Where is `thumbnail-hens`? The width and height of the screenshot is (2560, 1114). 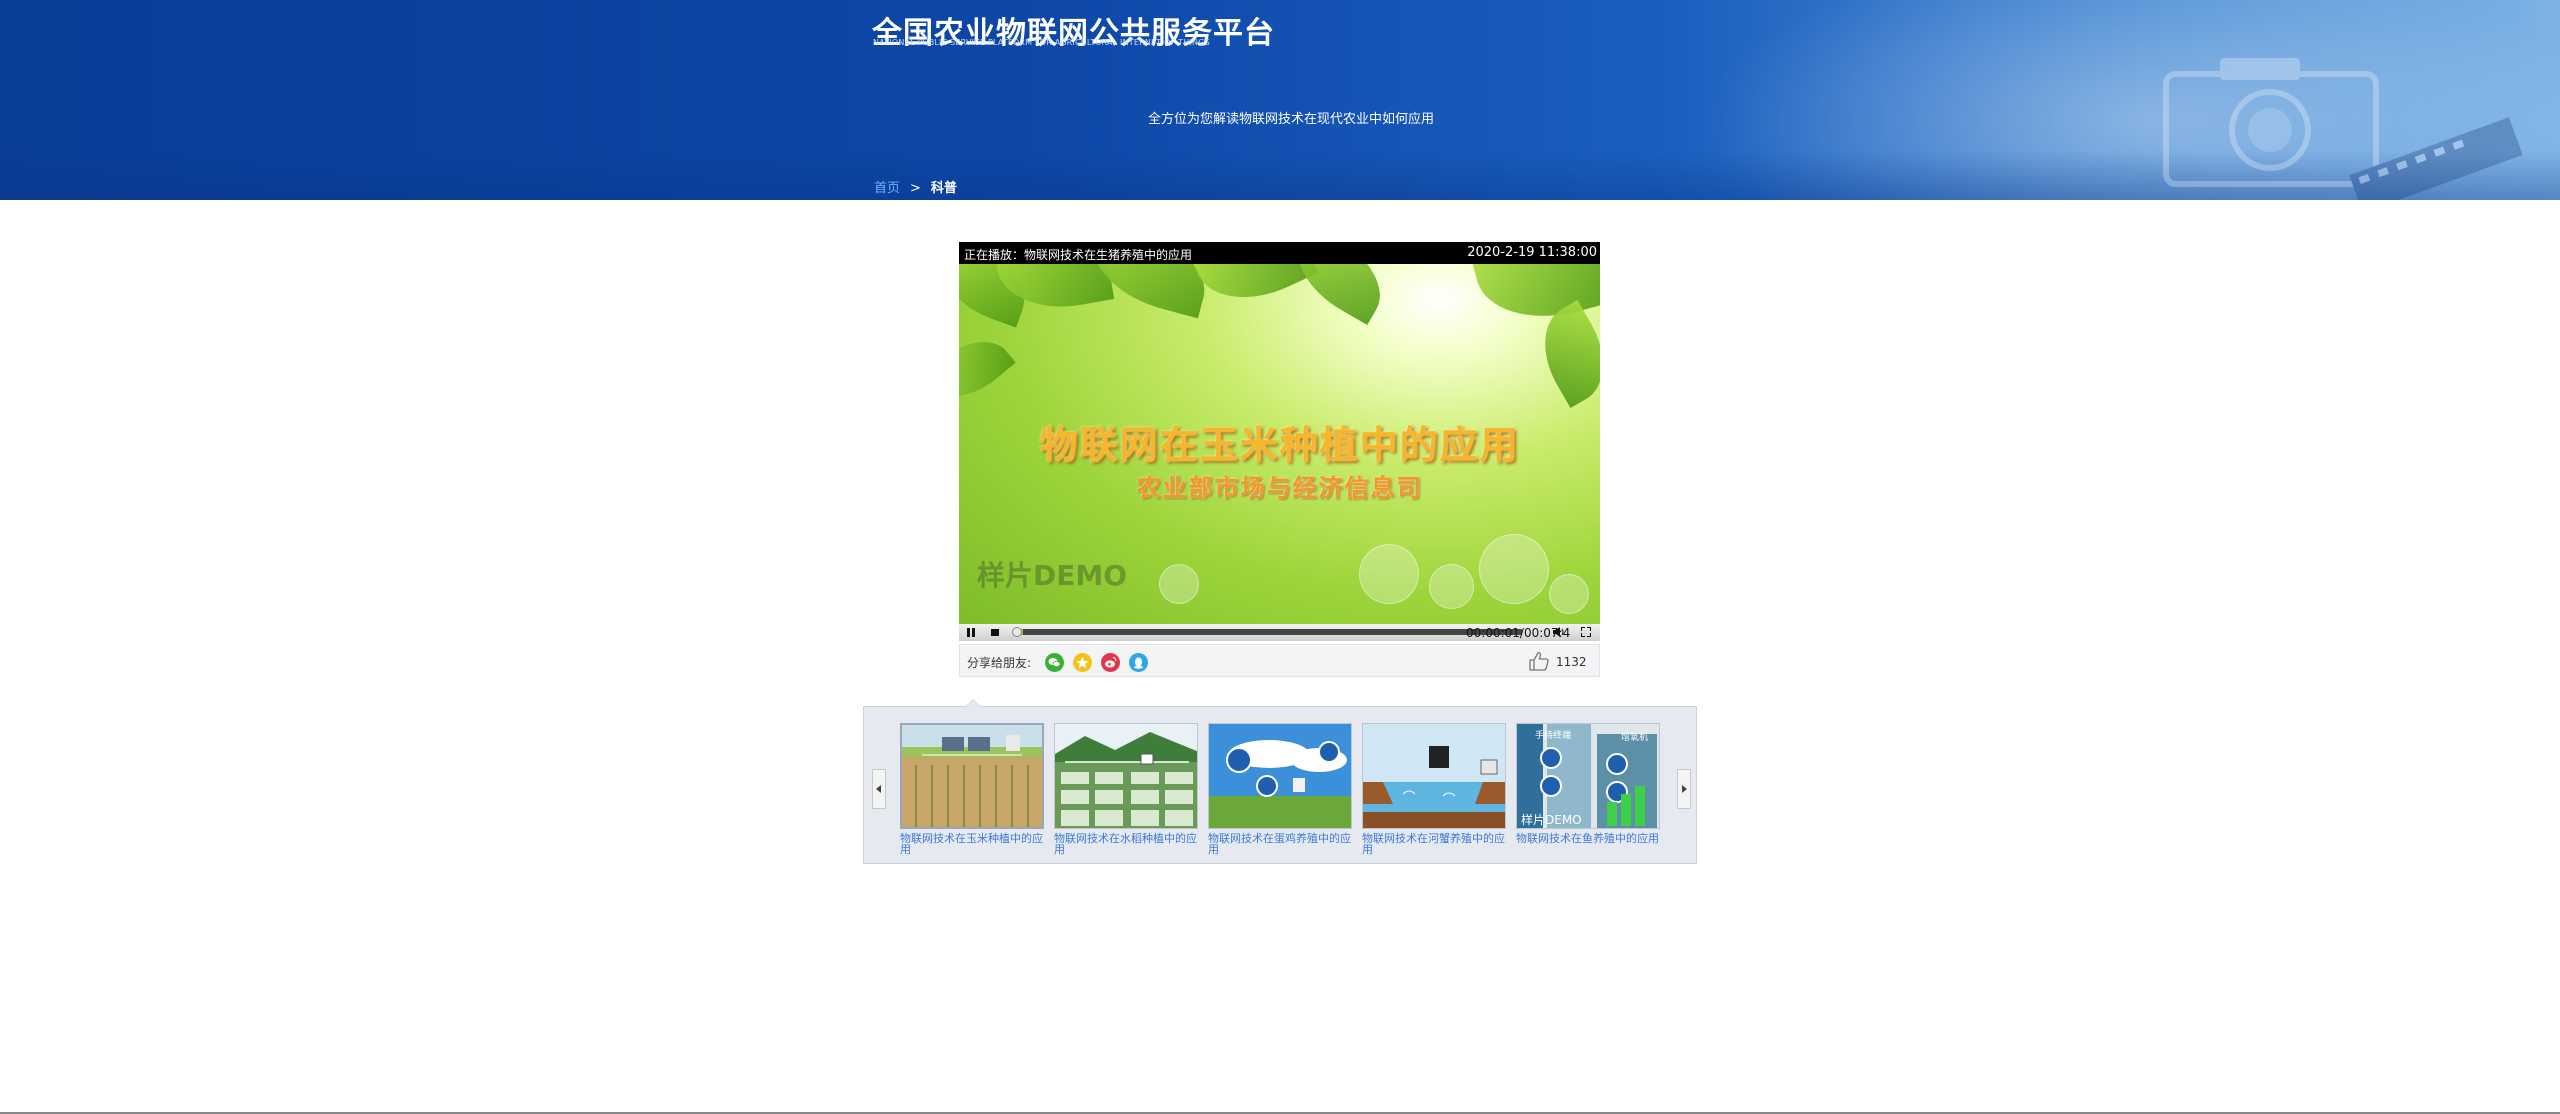
thumbnail-hens is located at coordinates (1280, 776).